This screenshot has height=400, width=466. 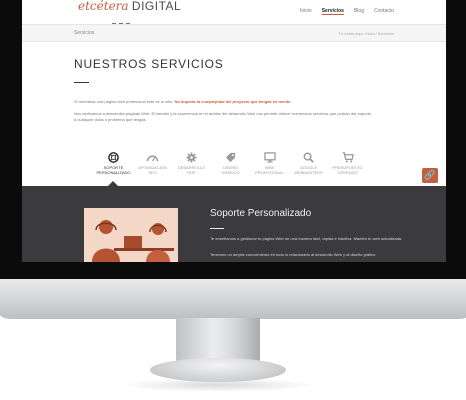 What do you see at coordinates (129, 6) in the screenshot?
I see `site-logo: etcétera DIGITAL` at bounding box center [129, 6].